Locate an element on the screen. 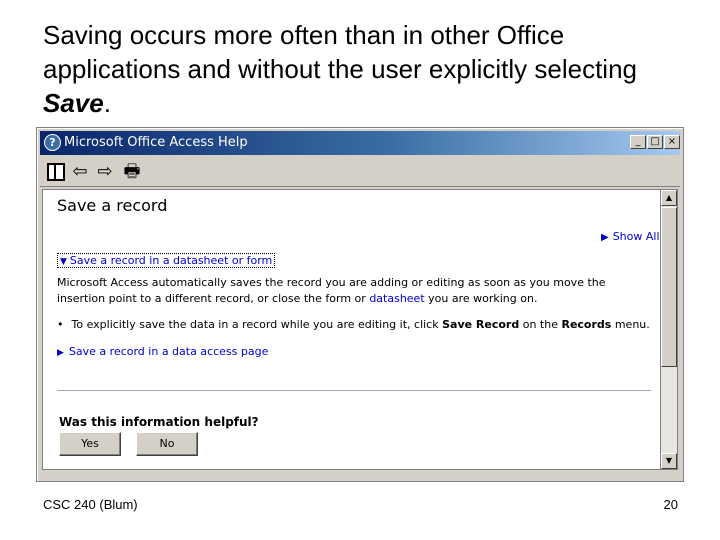 The width and height of the screenshot is (720, 540). records-menu-name: Records is located at coordinates (586, 324).